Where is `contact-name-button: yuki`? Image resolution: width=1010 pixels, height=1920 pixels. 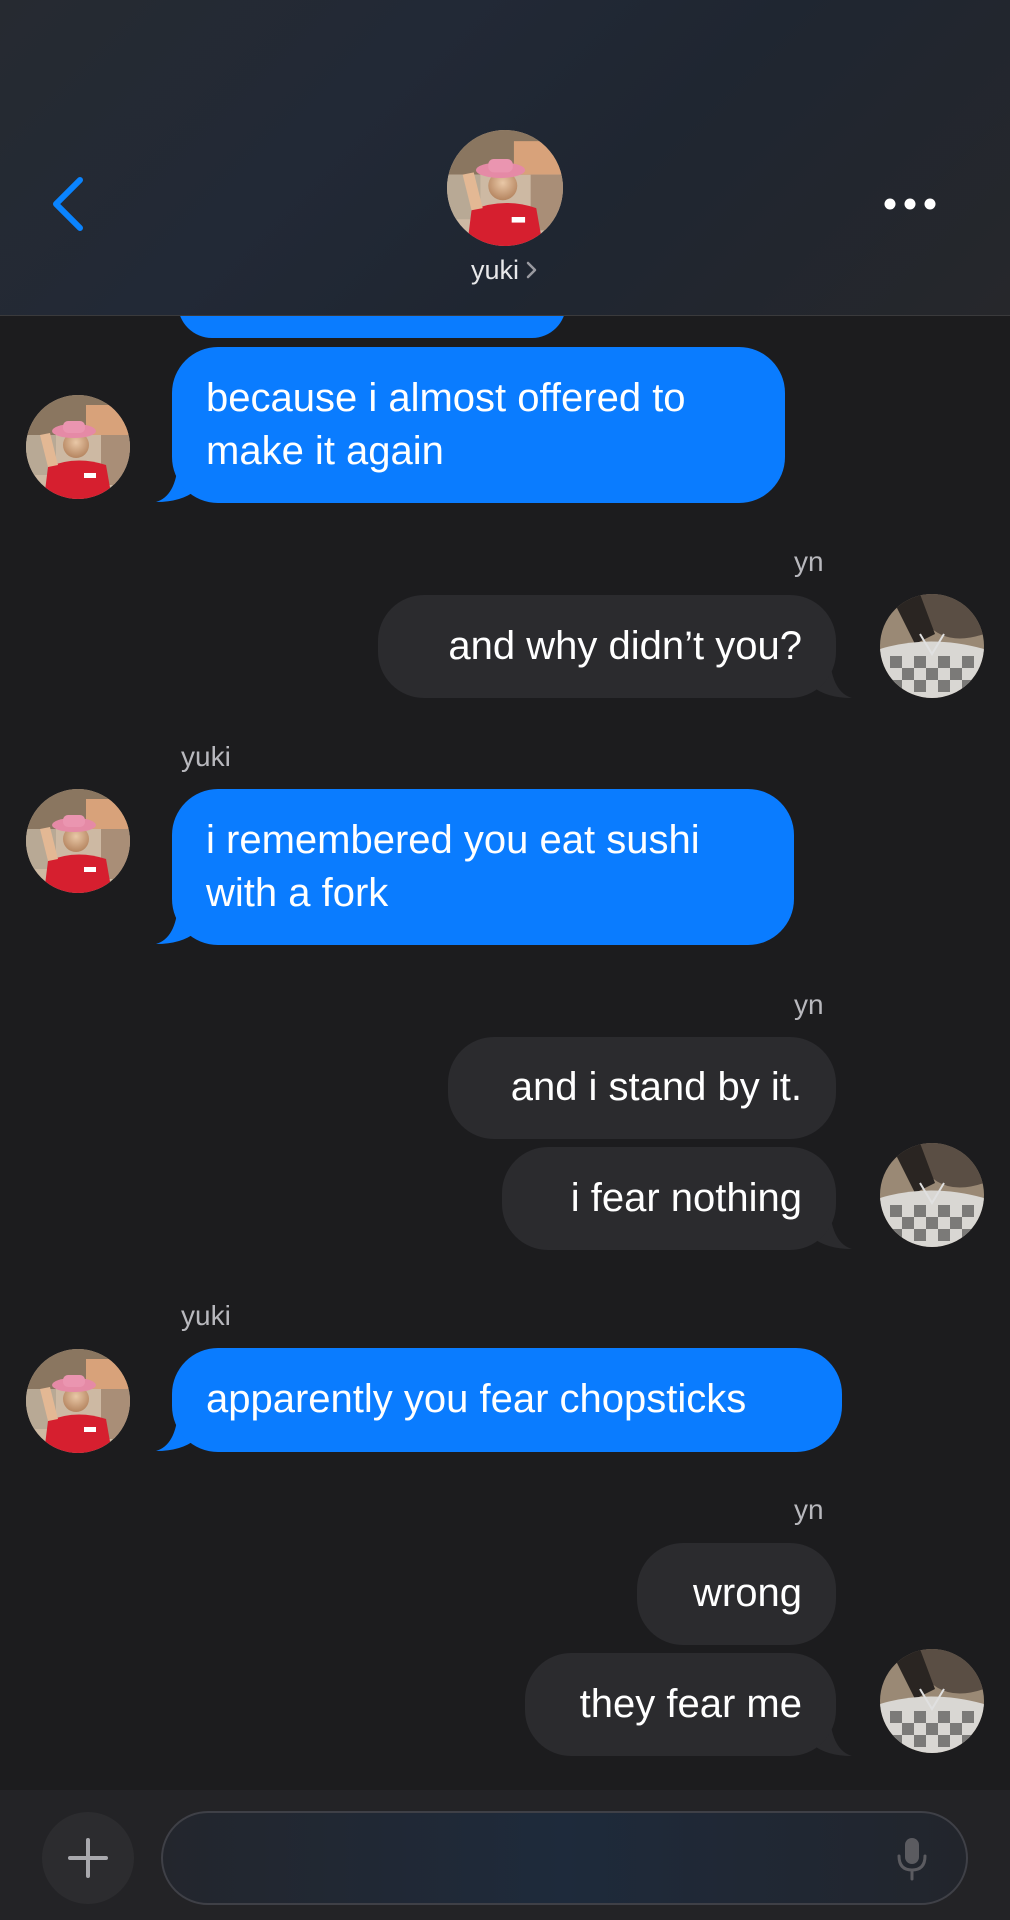 contact-name-button: yuki is located at coordinates (505, 271).